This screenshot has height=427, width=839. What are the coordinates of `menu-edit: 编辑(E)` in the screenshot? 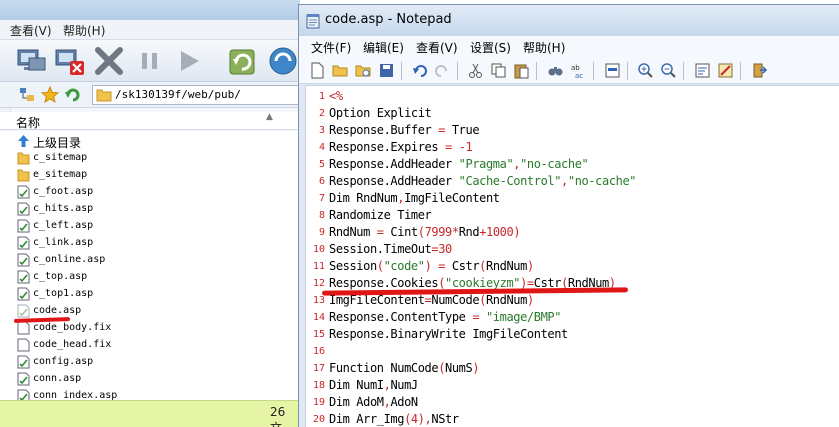 It's located at (383, 47).